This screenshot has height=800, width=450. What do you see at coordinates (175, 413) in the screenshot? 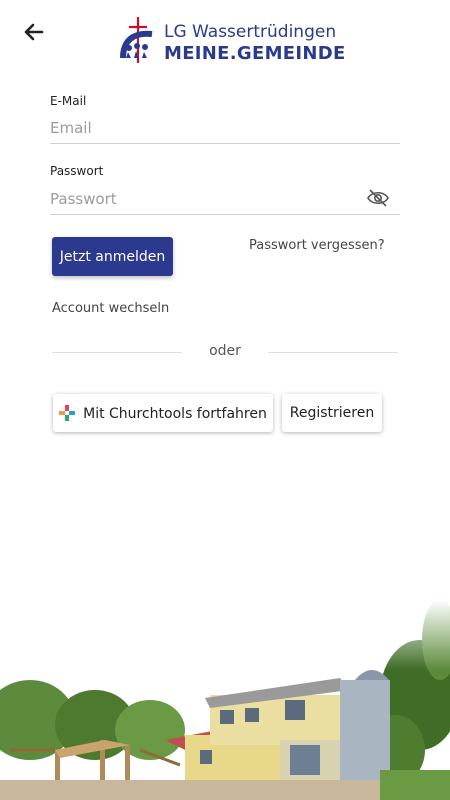
I see `churchtools-button-label: Mit Churchtools fortfahren` at bounding box center [175, 413].